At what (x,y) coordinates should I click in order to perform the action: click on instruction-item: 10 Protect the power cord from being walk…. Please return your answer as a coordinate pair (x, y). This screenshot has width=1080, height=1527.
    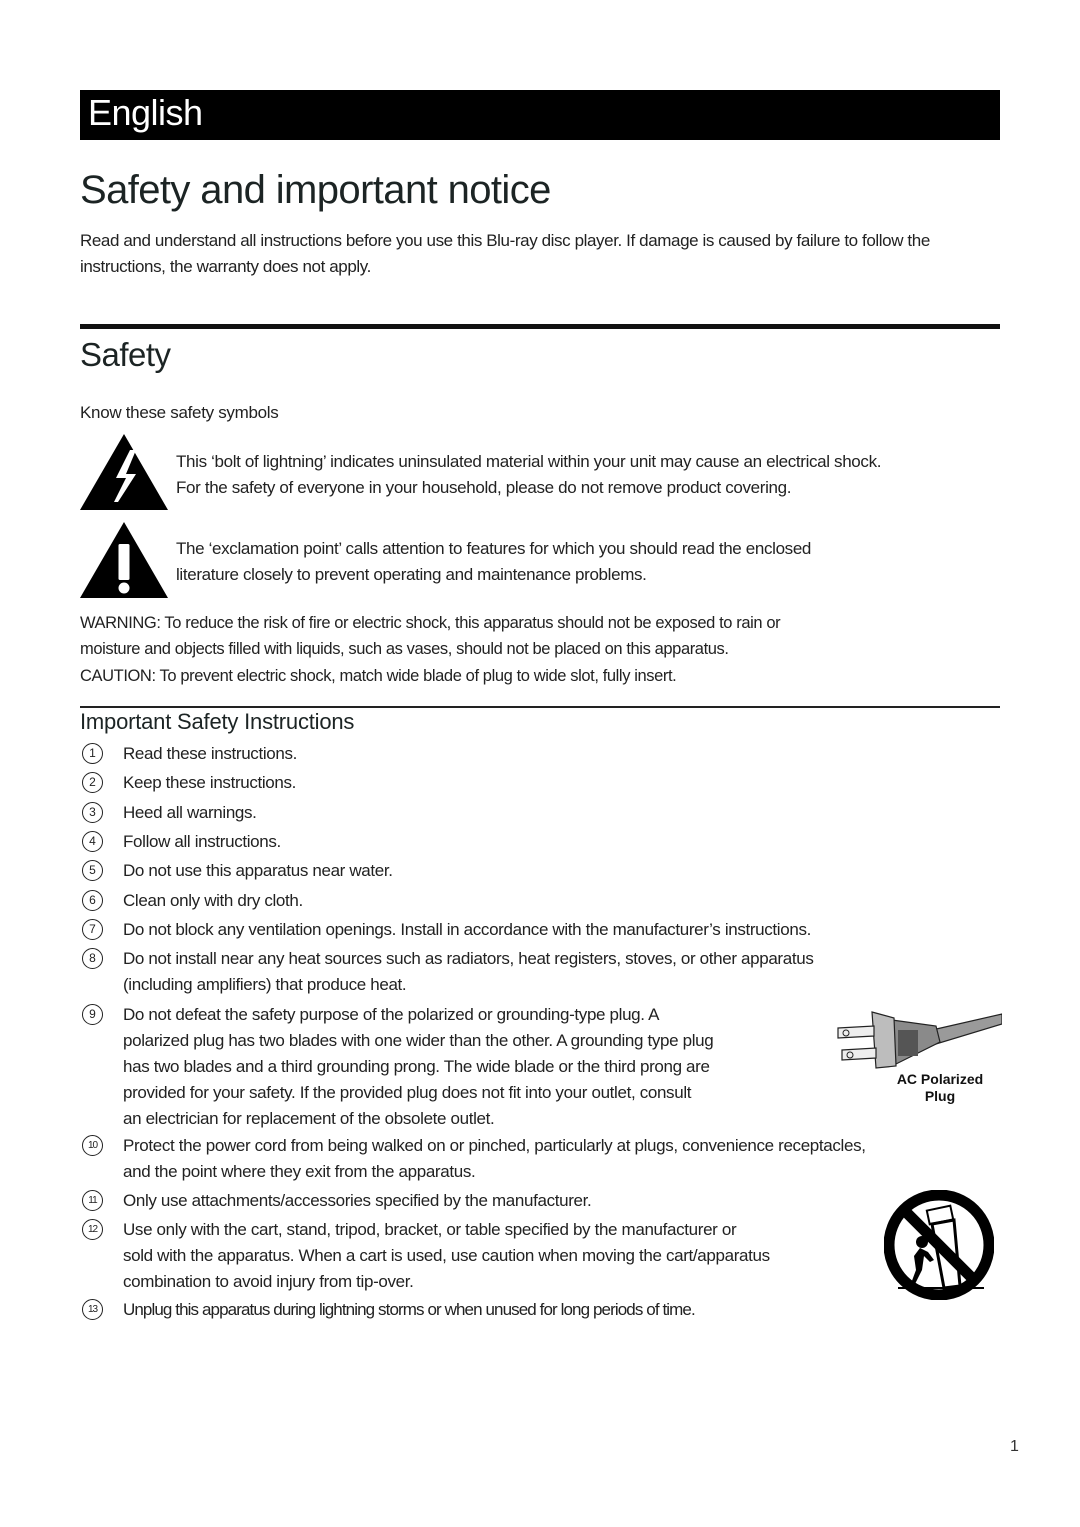
    Looking at the image, I should click on (542, 1159).